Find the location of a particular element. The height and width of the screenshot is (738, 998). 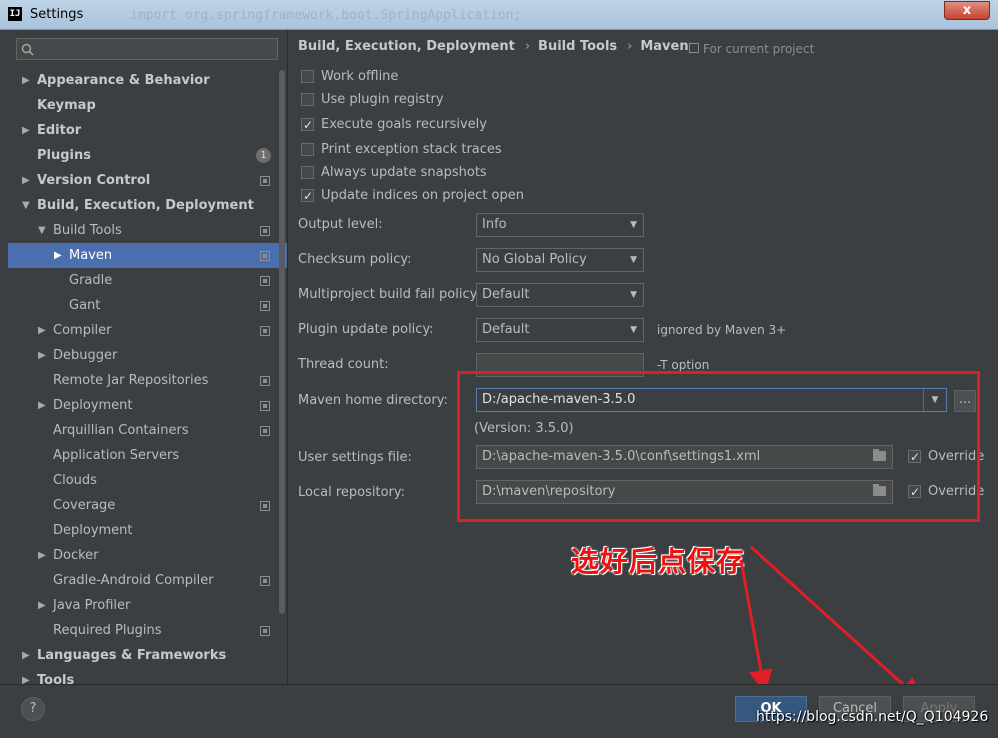

watermark-text: https://blog.csdn.net/Q_Q104926 is located at coordinates (872, 717).